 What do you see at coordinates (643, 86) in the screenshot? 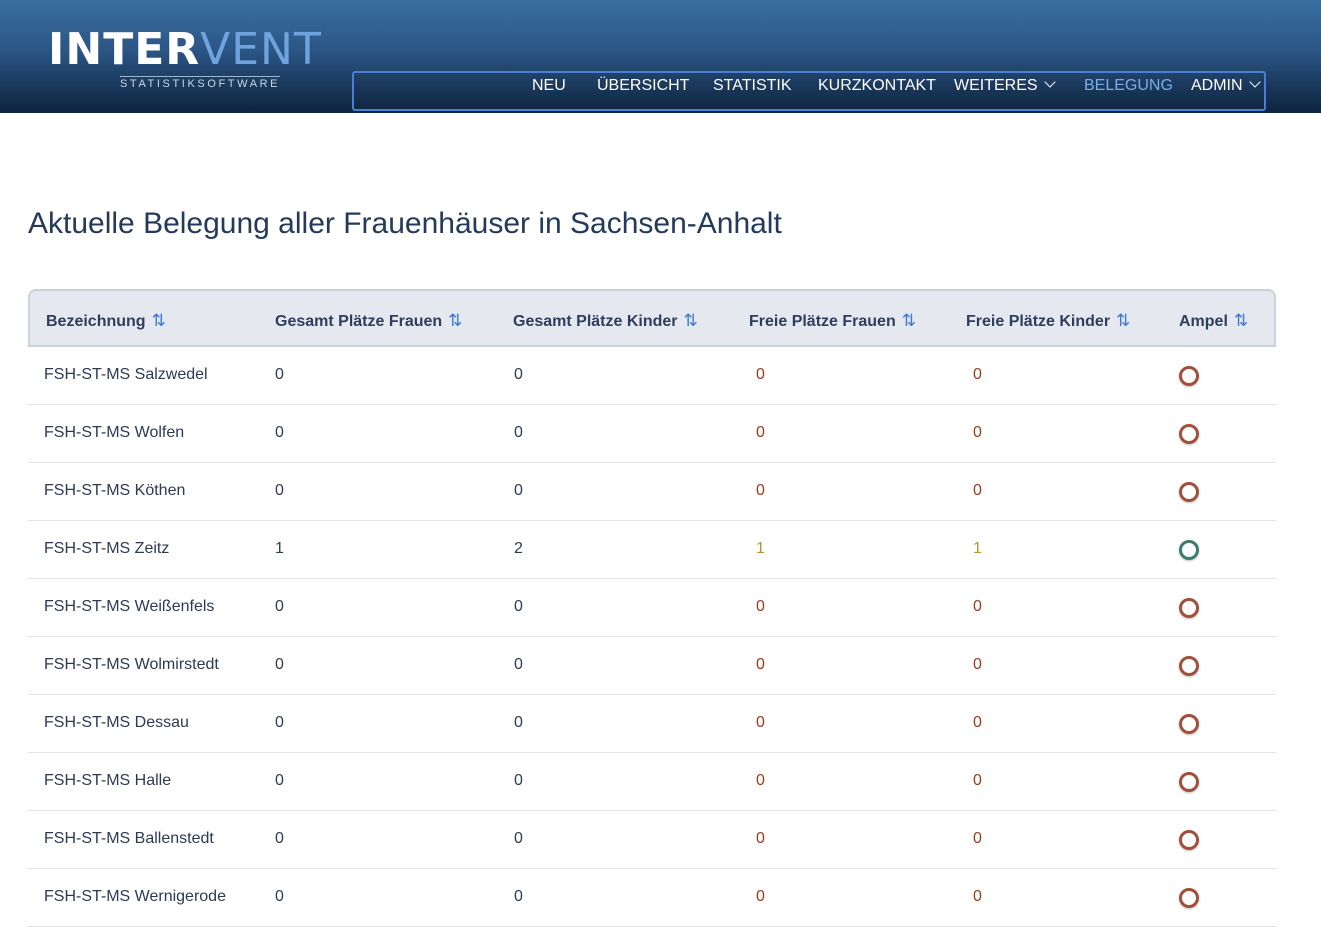
I see `nav-item-uebersicht: ÜBERSICHT` at bounding box center [643, 86].